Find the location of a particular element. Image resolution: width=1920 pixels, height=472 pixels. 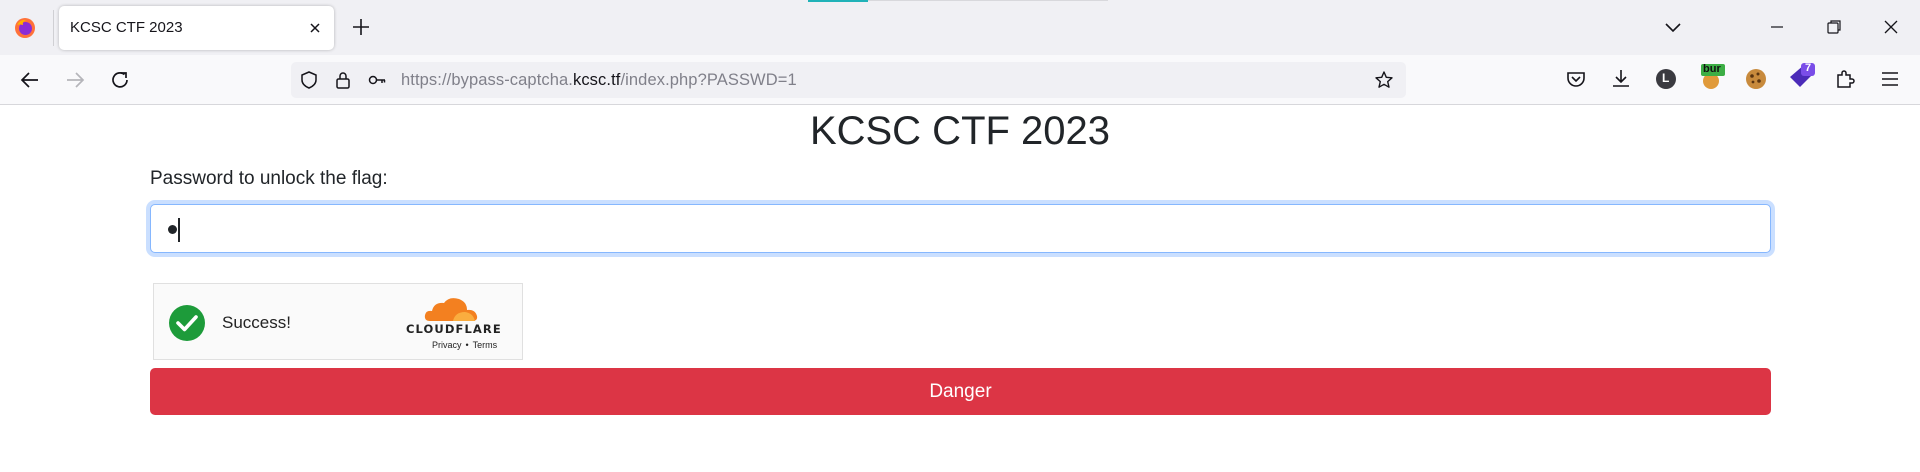

cloudflare-turnstile-widget: Success! CLOUDFLARE Privacy • Terms is located at coordinates (338, 321).